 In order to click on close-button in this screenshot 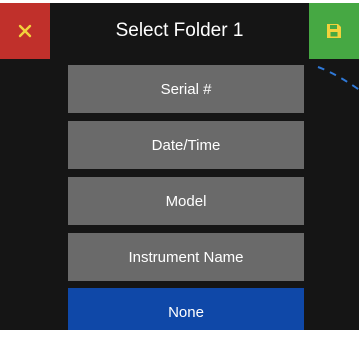, I will do `click(25, 31)`.